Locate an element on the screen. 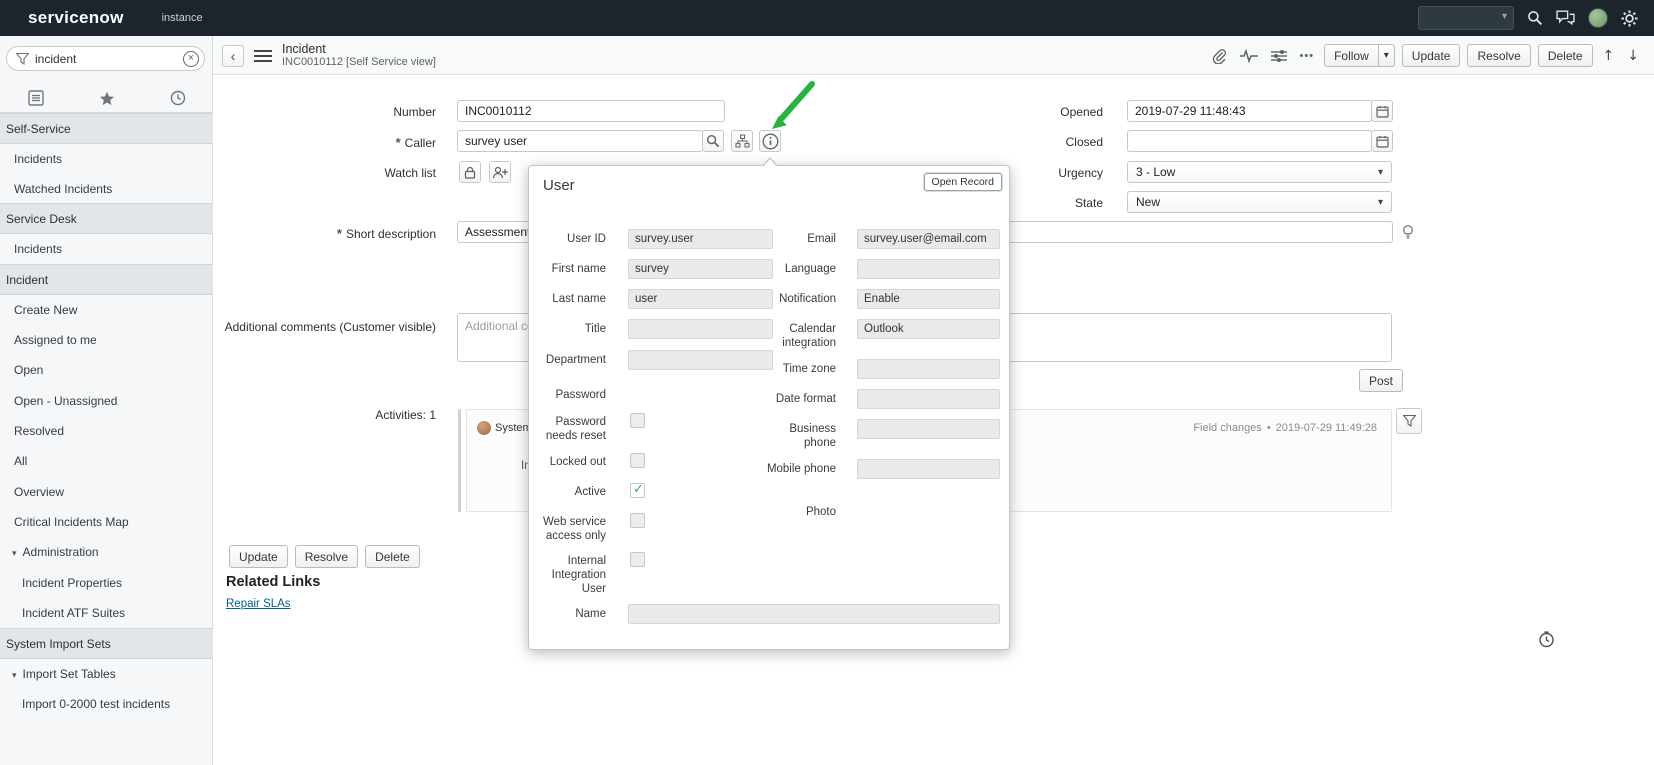 This screenshot has height=765, width=1654. sidebar-item-incident-atf-suites: Incident ATF Suites is located at coordinates (106, 613).